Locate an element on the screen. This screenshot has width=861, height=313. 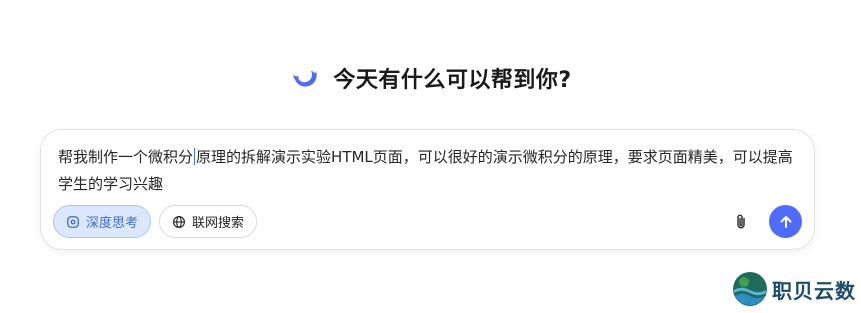
brand-globe-logo-icon is located at coordinates (750, 289).